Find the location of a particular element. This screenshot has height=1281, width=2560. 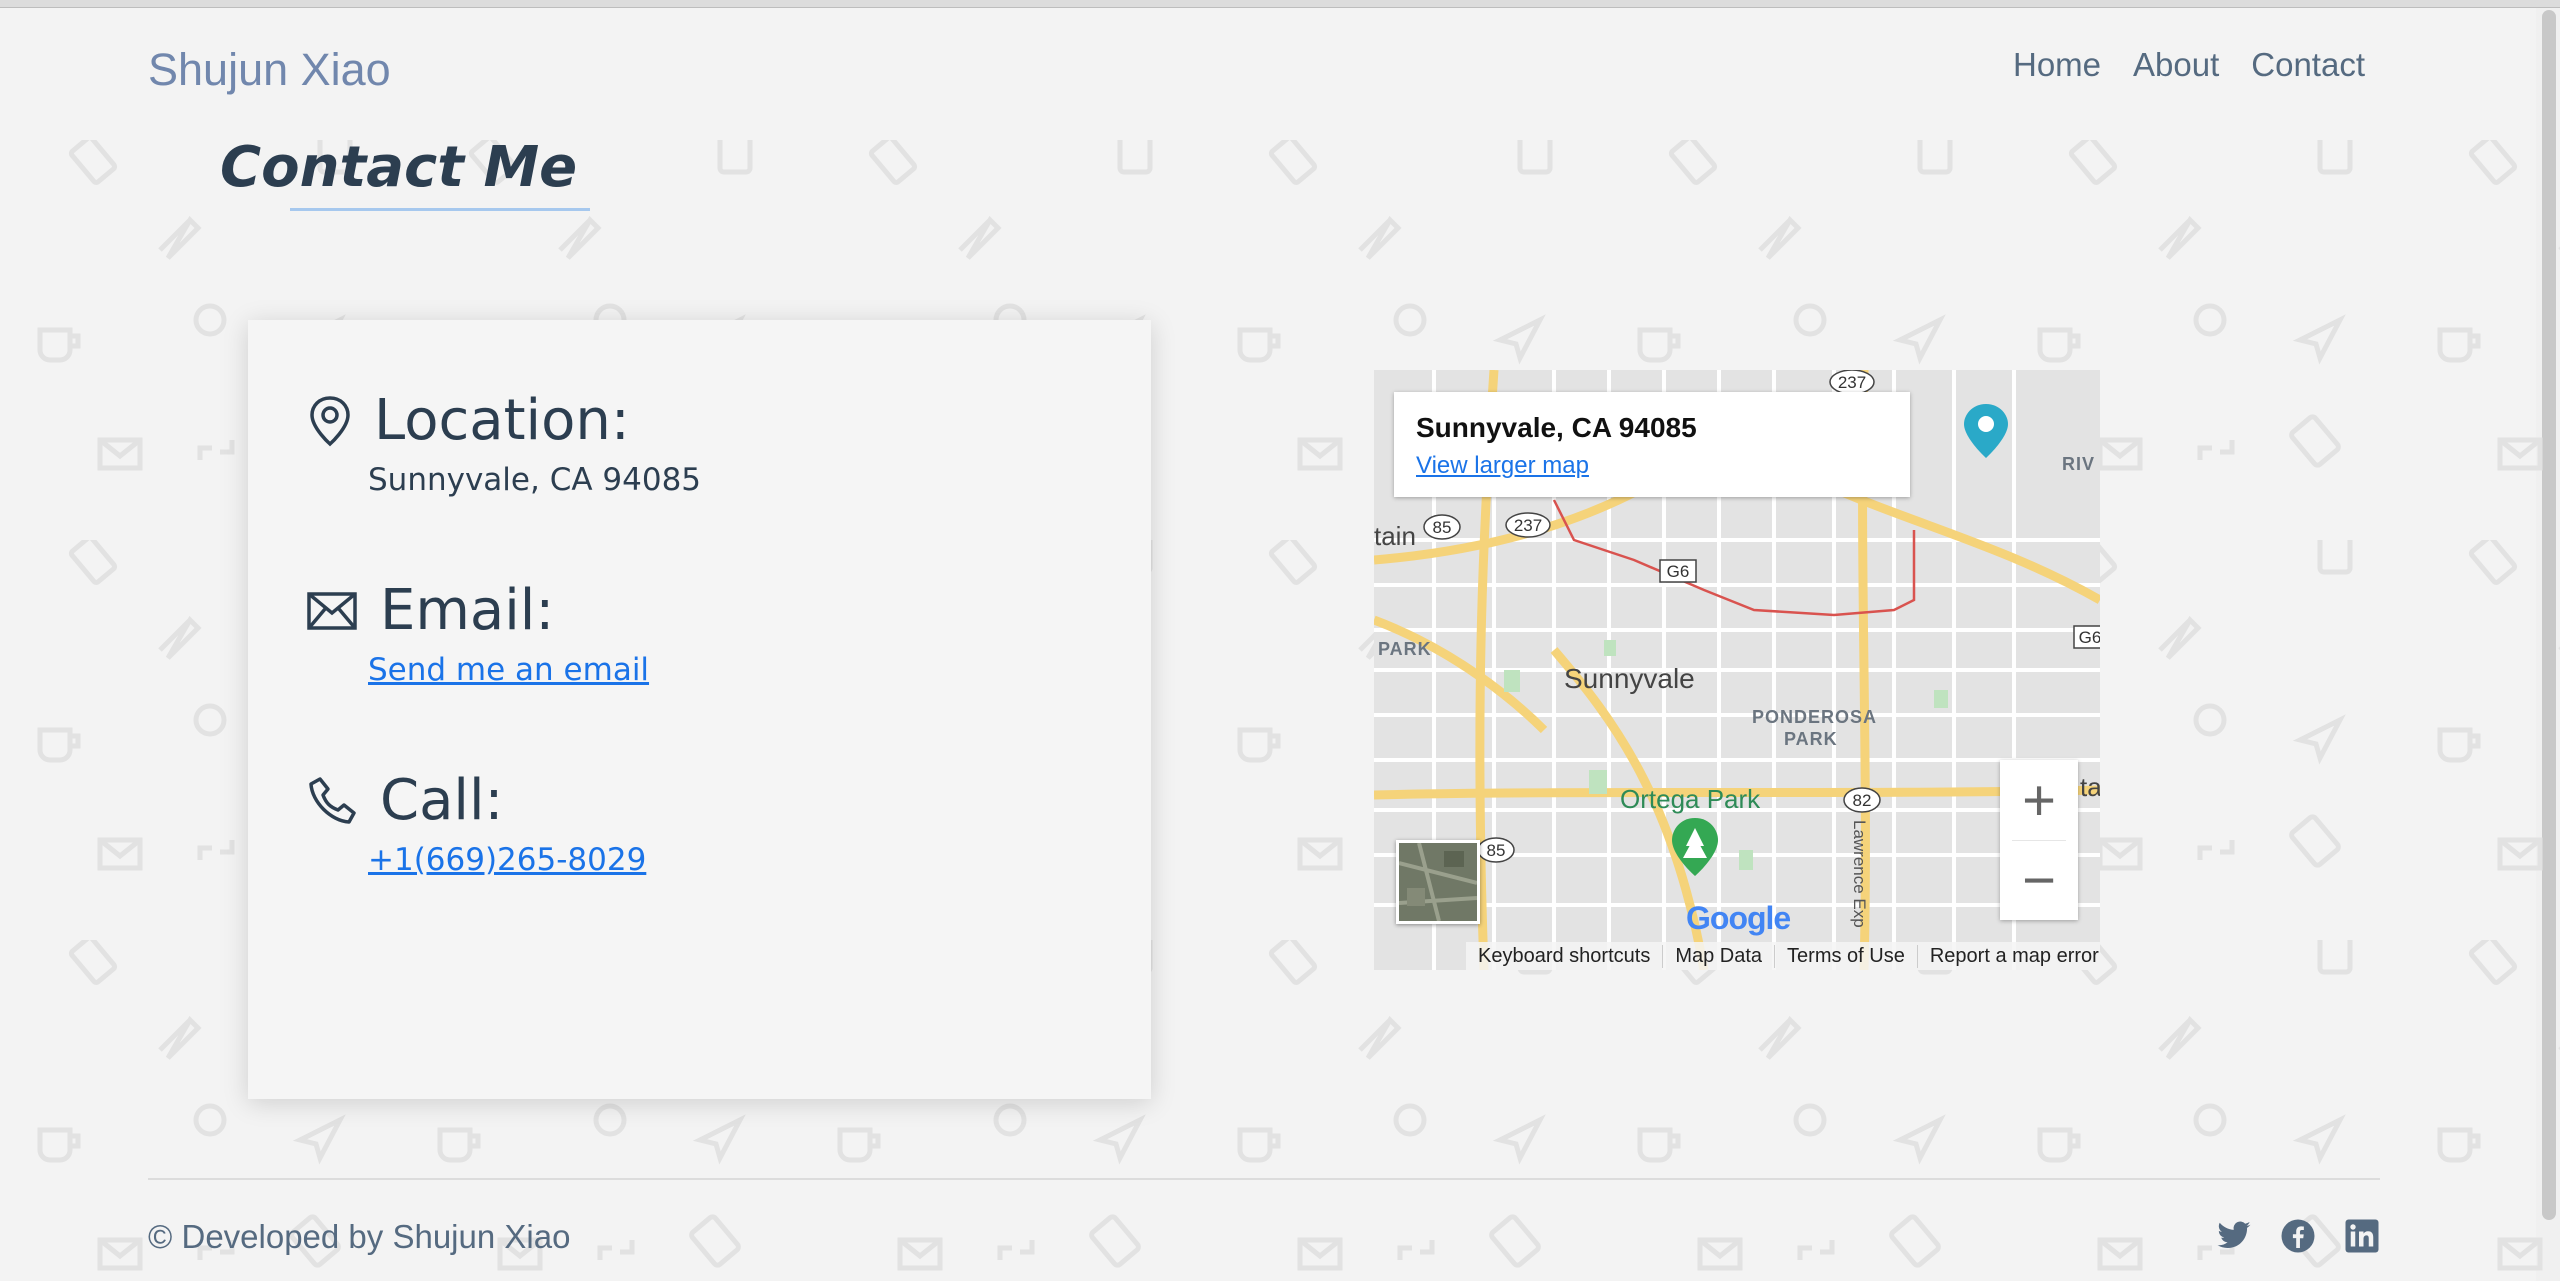

call-heading-row: Call: is located at coordinates (404, 800).